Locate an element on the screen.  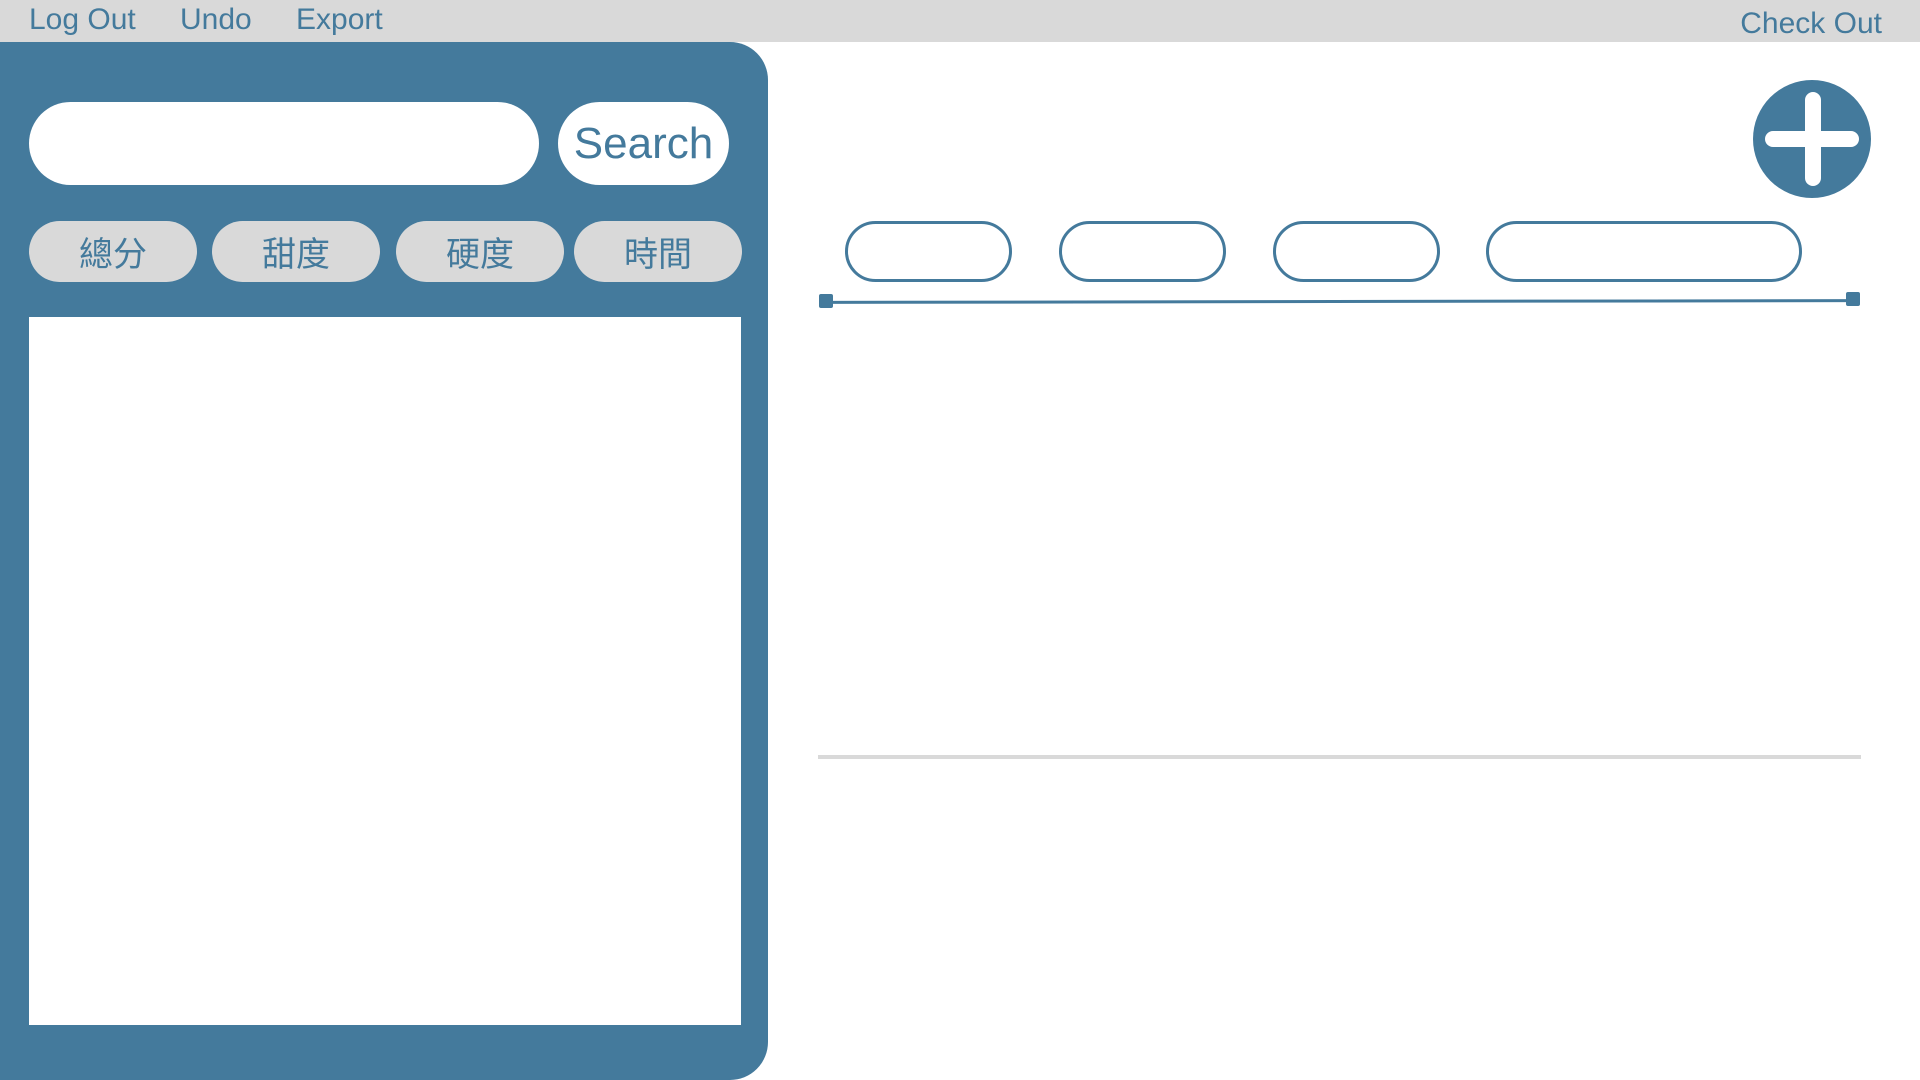
sort-time-button: 時間 is located at coordinates (658, 251).